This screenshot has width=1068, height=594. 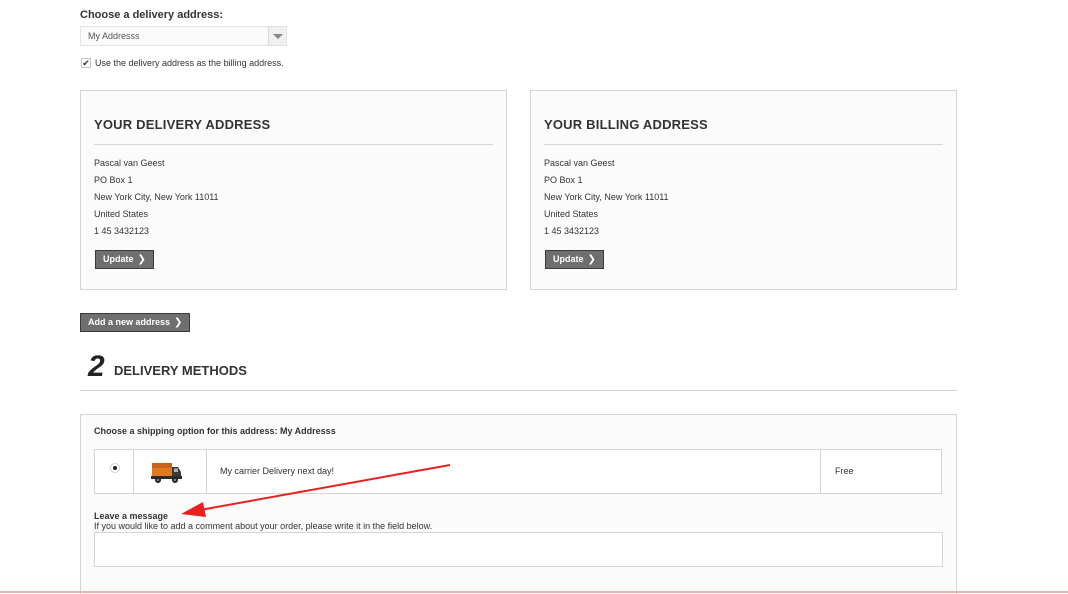 I want to click on message-title: Leave a message, so click(x=131, y=516).